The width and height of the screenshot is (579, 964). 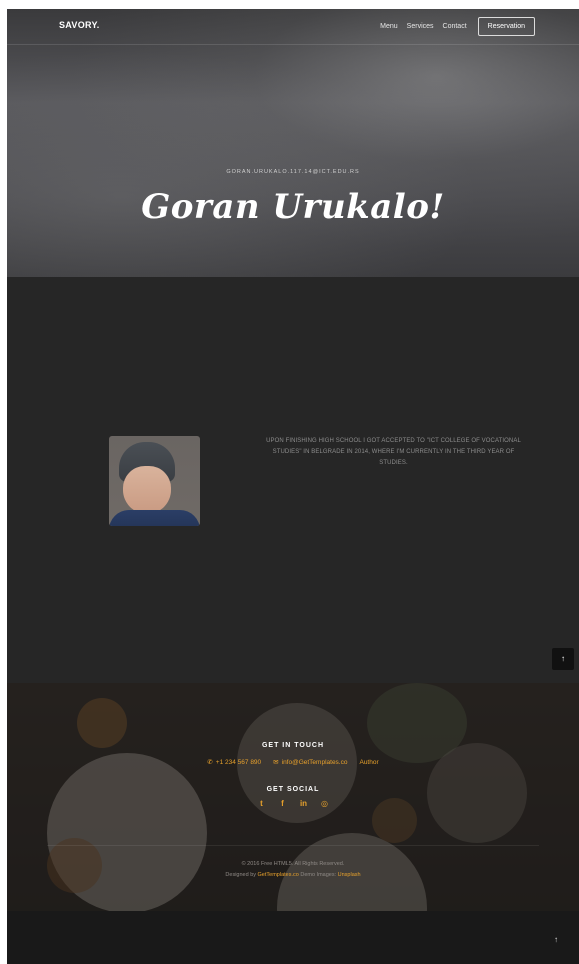 I want to click on get-social-heading: GET SOCIAL, so click(x=293, y=789).